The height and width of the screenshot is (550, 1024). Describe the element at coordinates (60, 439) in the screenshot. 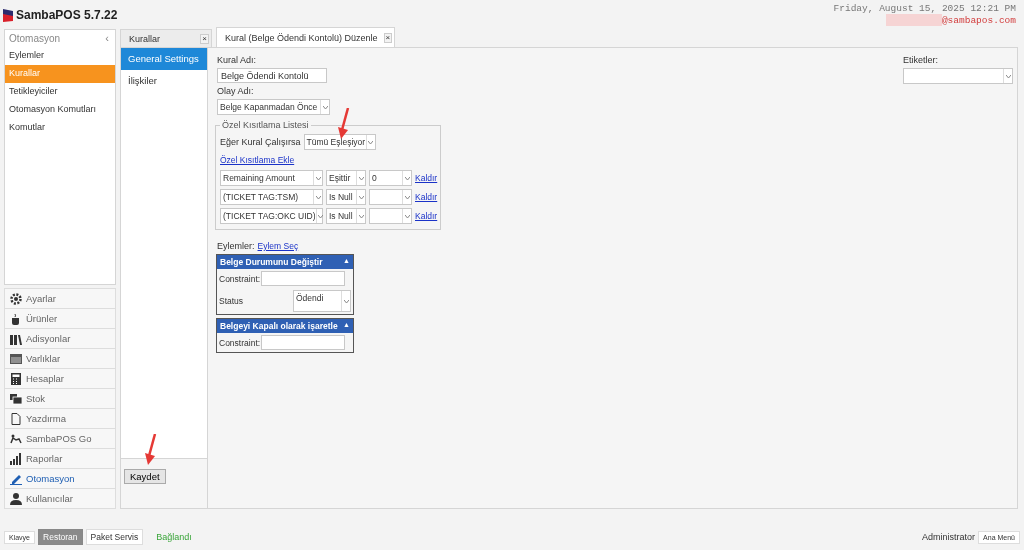

I see `nav-item: SambaPOS Go` at that location.